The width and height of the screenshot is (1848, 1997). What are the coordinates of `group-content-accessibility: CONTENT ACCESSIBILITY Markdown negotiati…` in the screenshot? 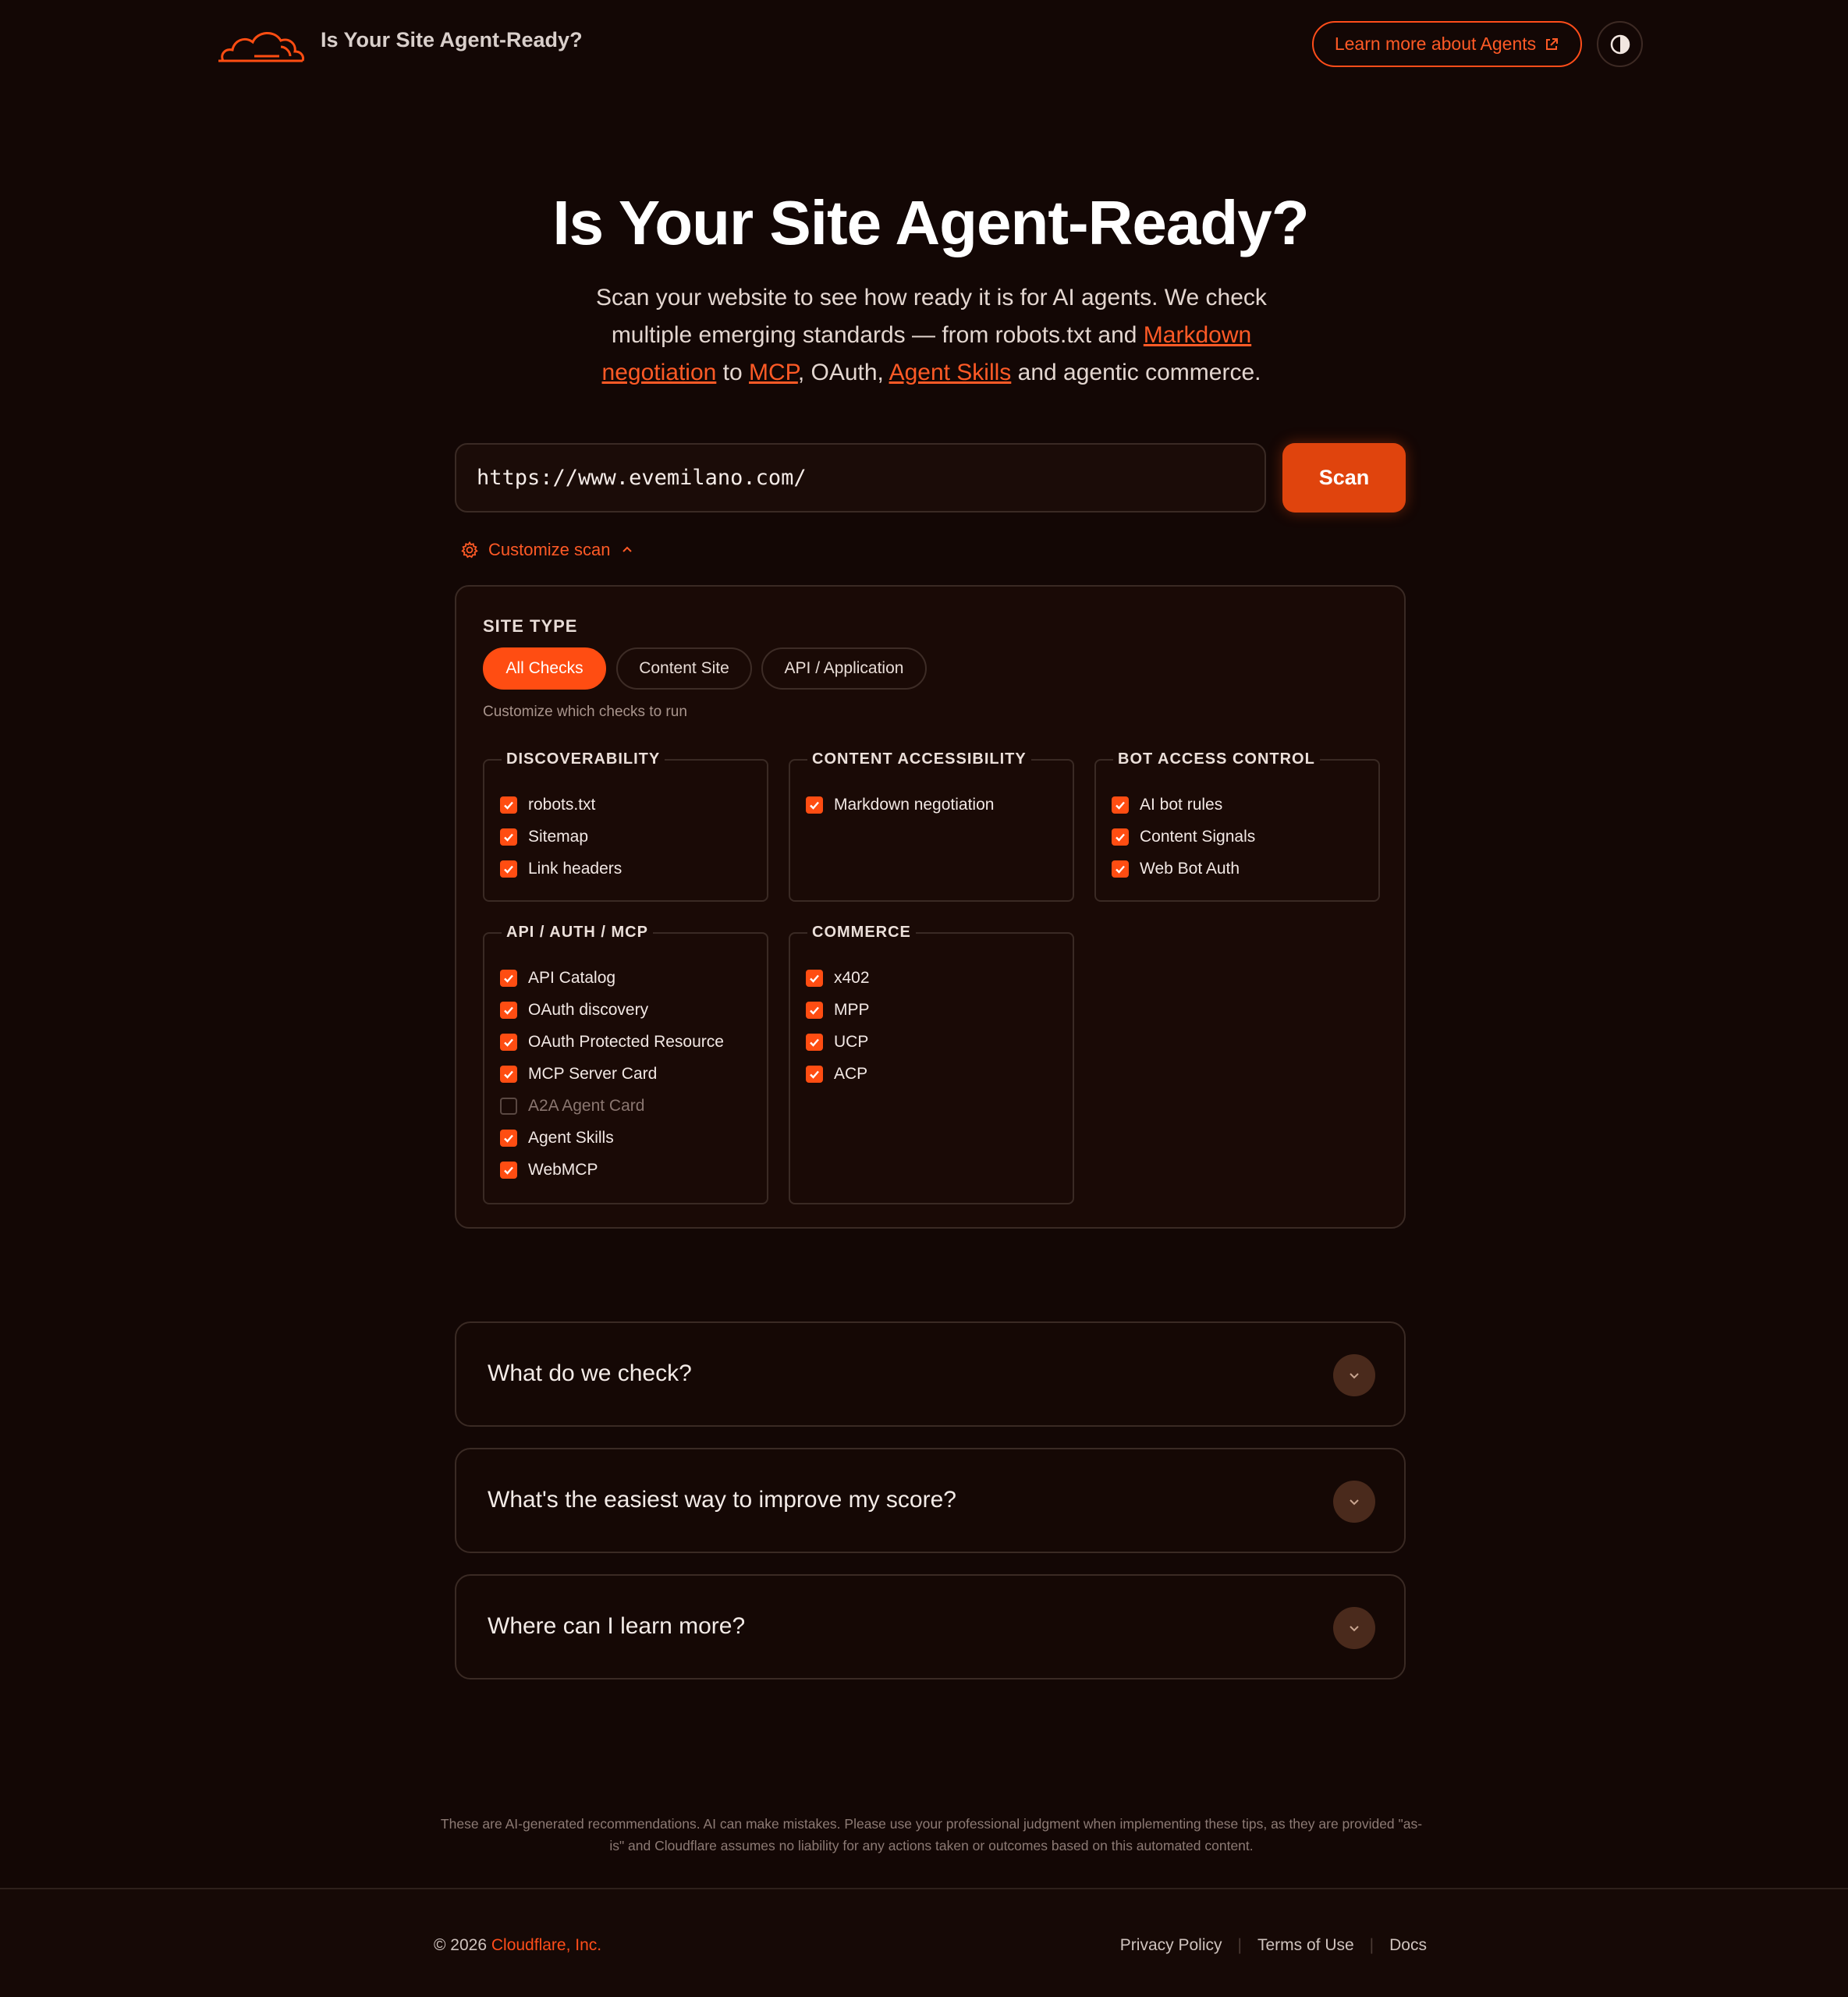 It's located at (932, 826).